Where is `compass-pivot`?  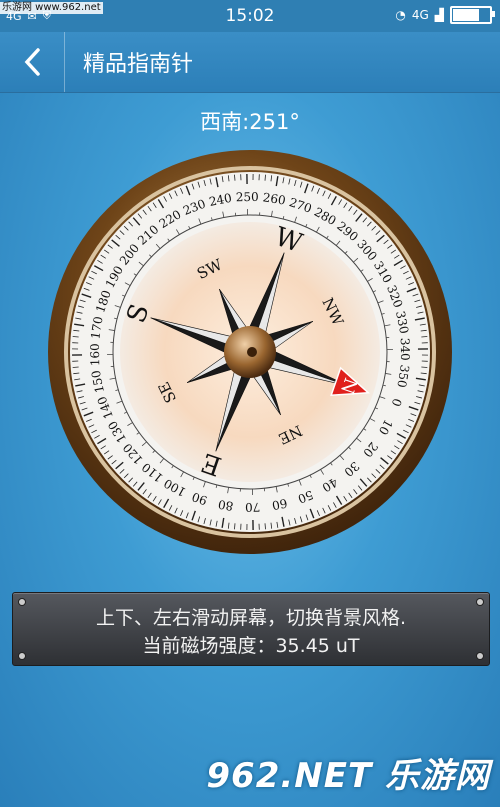
compass-pivot is located at coordinates (252, 352).